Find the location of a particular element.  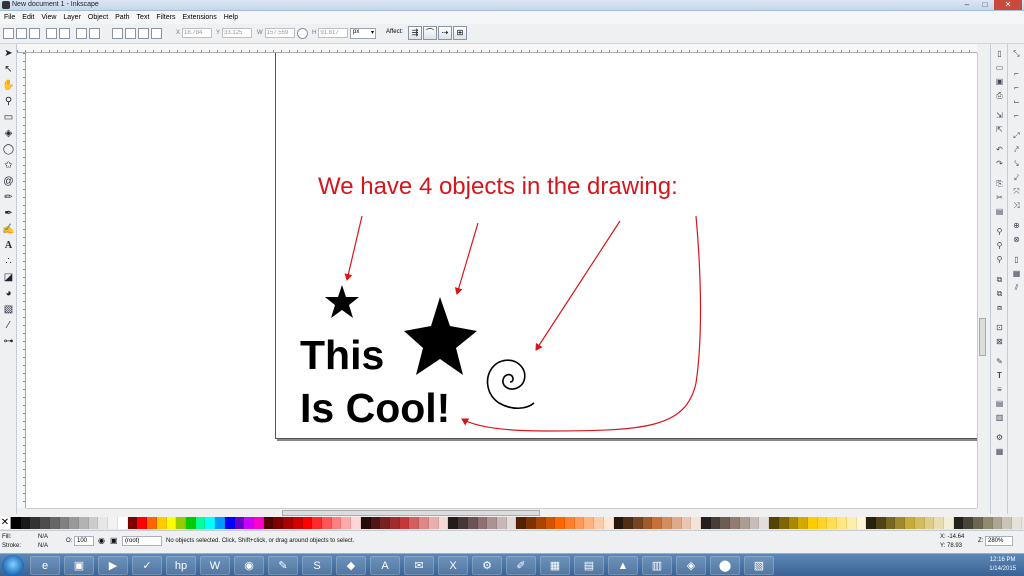

flip-horizontal-icon is located at coordinates (81, 33).